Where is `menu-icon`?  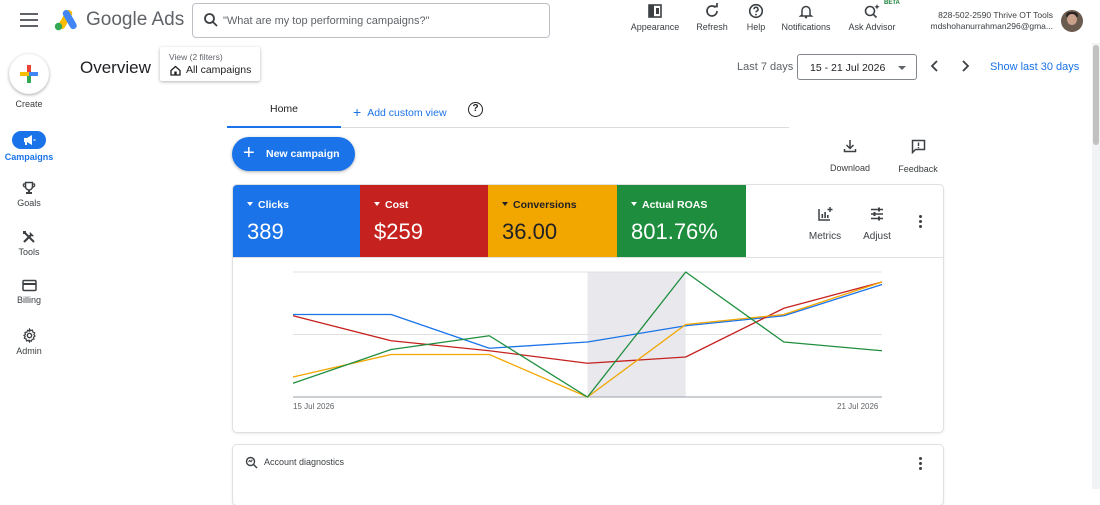 menu-icon is located at coordinates (29, 20).